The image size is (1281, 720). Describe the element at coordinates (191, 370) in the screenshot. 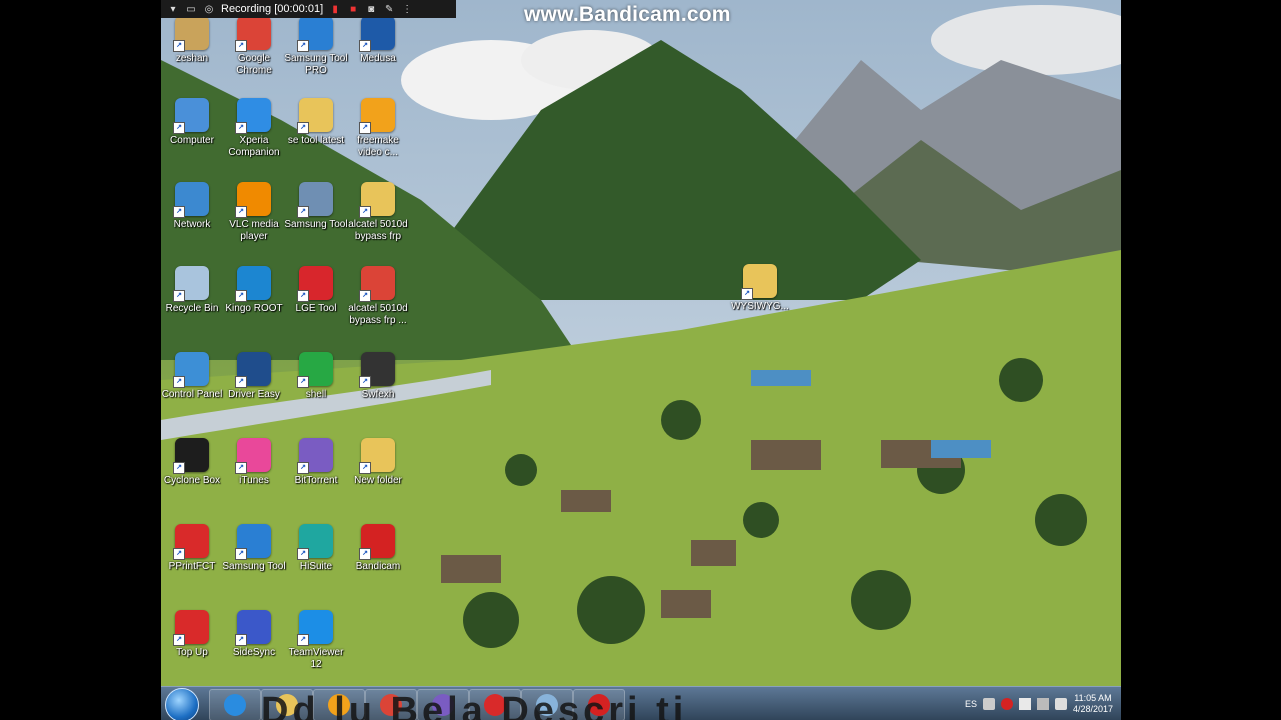

I see `control-panel-icon: ↗` at that location.